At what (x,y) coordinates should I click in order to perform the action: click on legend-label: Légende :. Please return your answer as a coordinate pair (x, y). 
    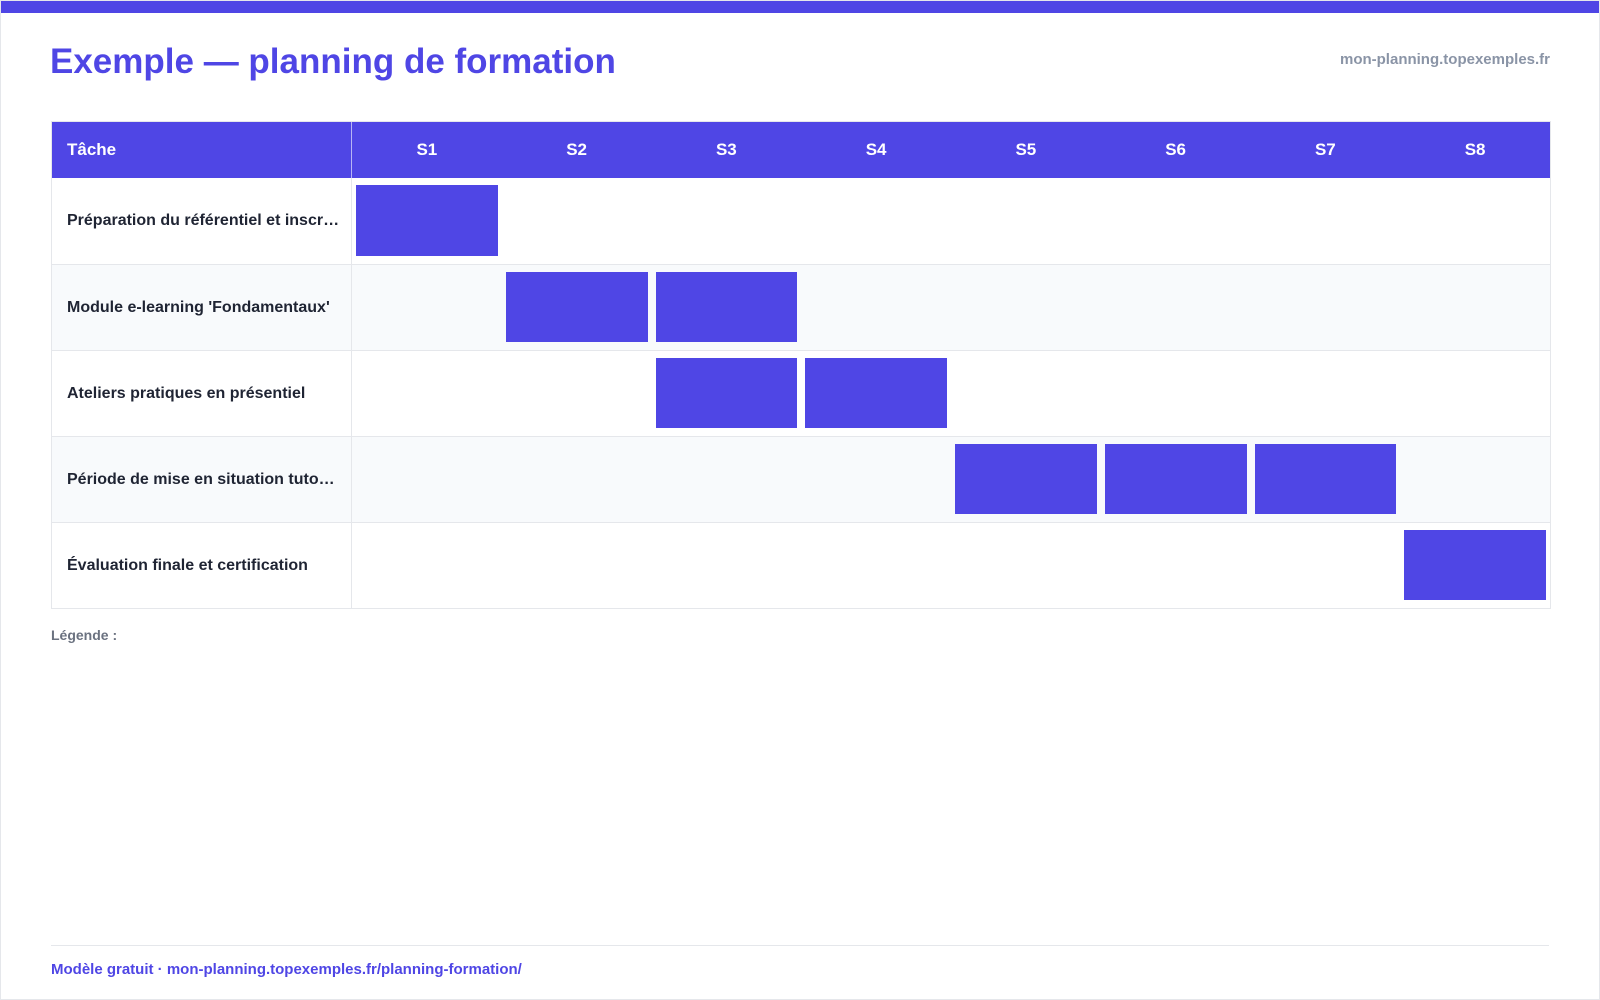
    Looking at the image, I should click on (84, 635).